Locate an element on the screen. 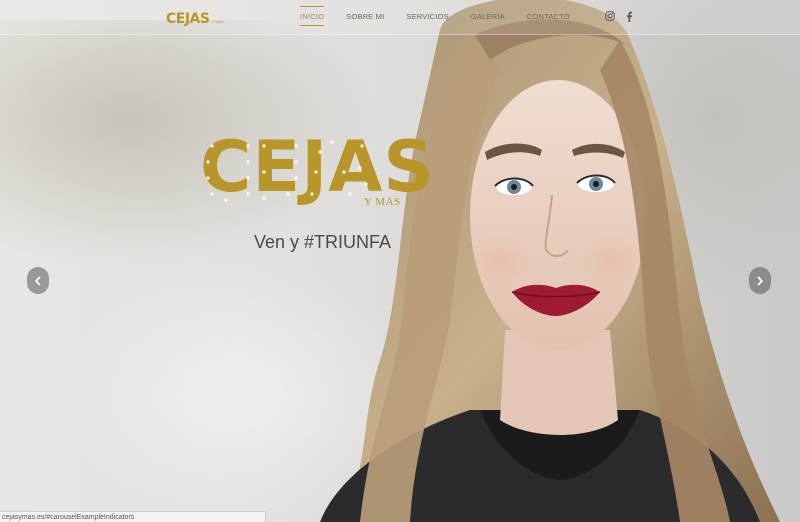 The width and height of the screenshot is (800, 522). status-bar-url: cejasymas.es/#carouselExampleIndicators is located at coordinates (133, 516).